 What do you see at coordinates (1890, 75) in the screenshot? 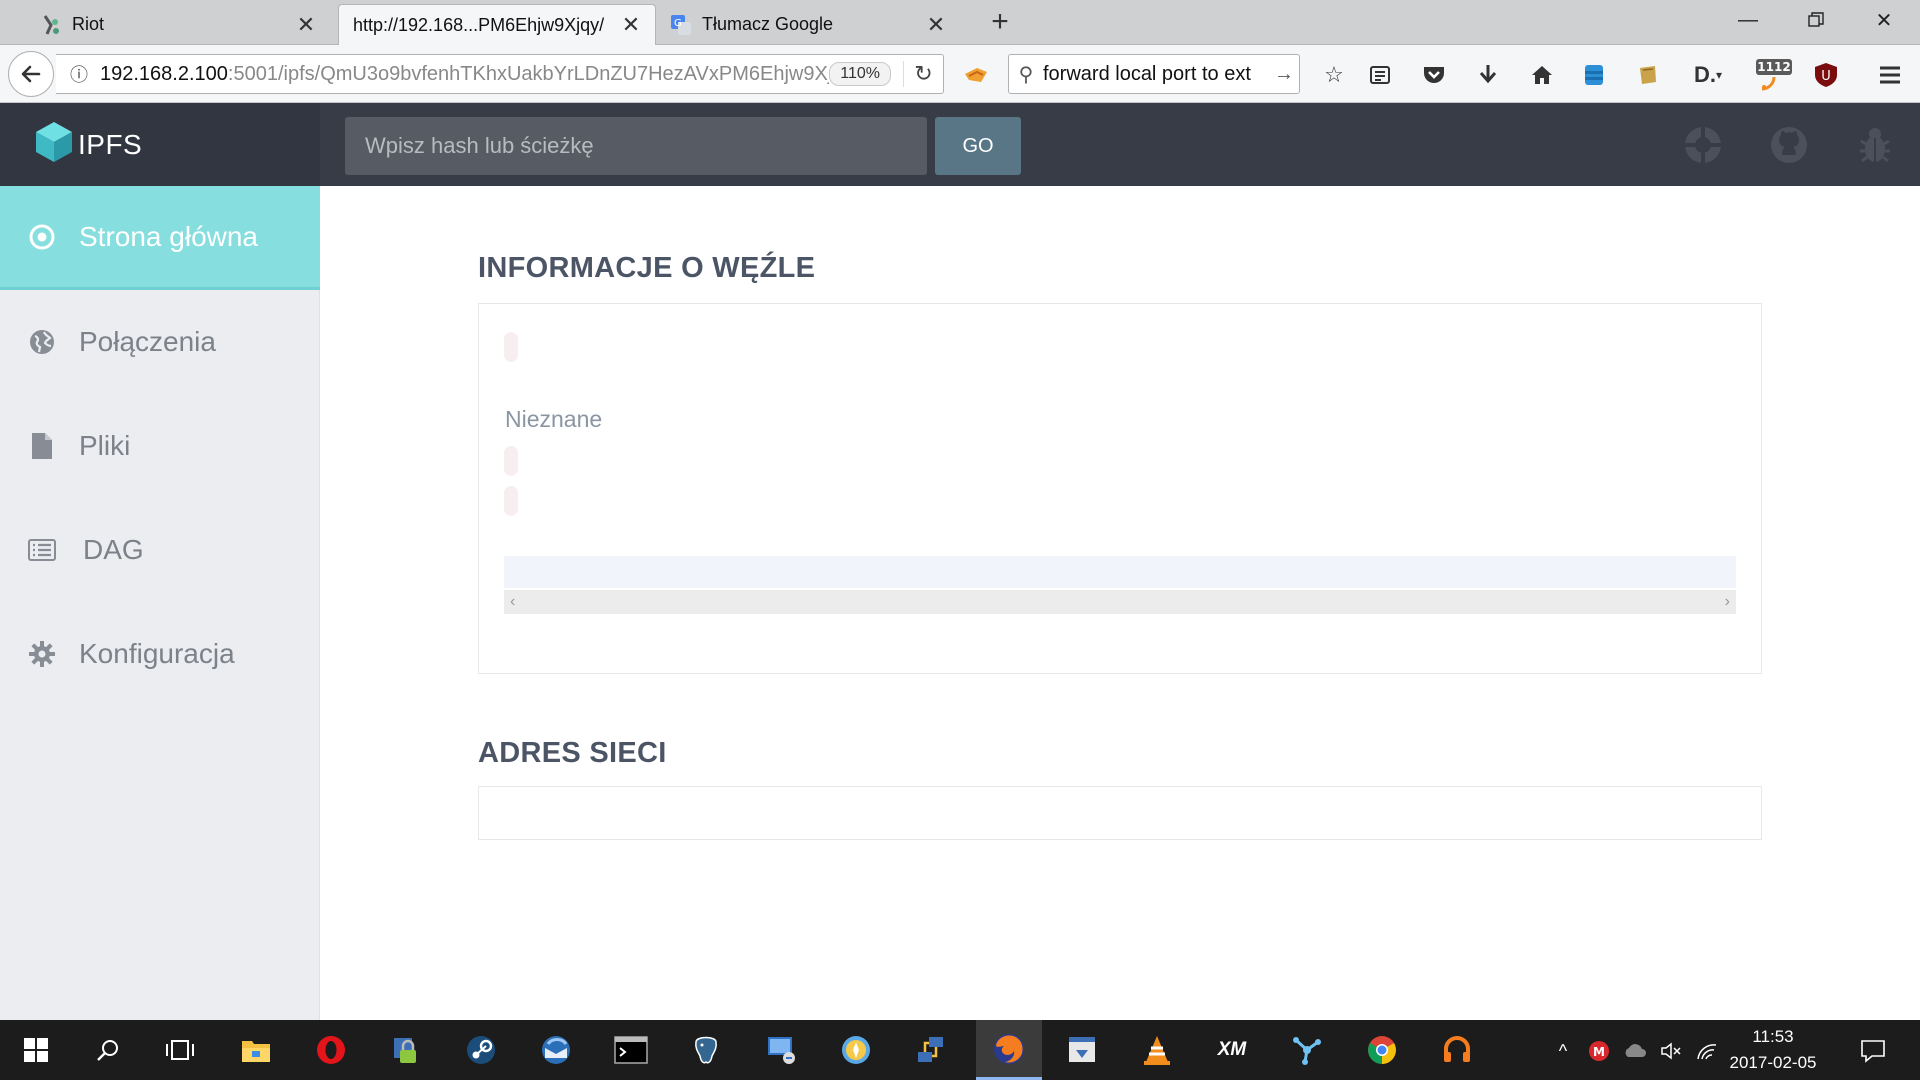
I see `hamburger-menu-icon` at bounding box center [1890, 75].